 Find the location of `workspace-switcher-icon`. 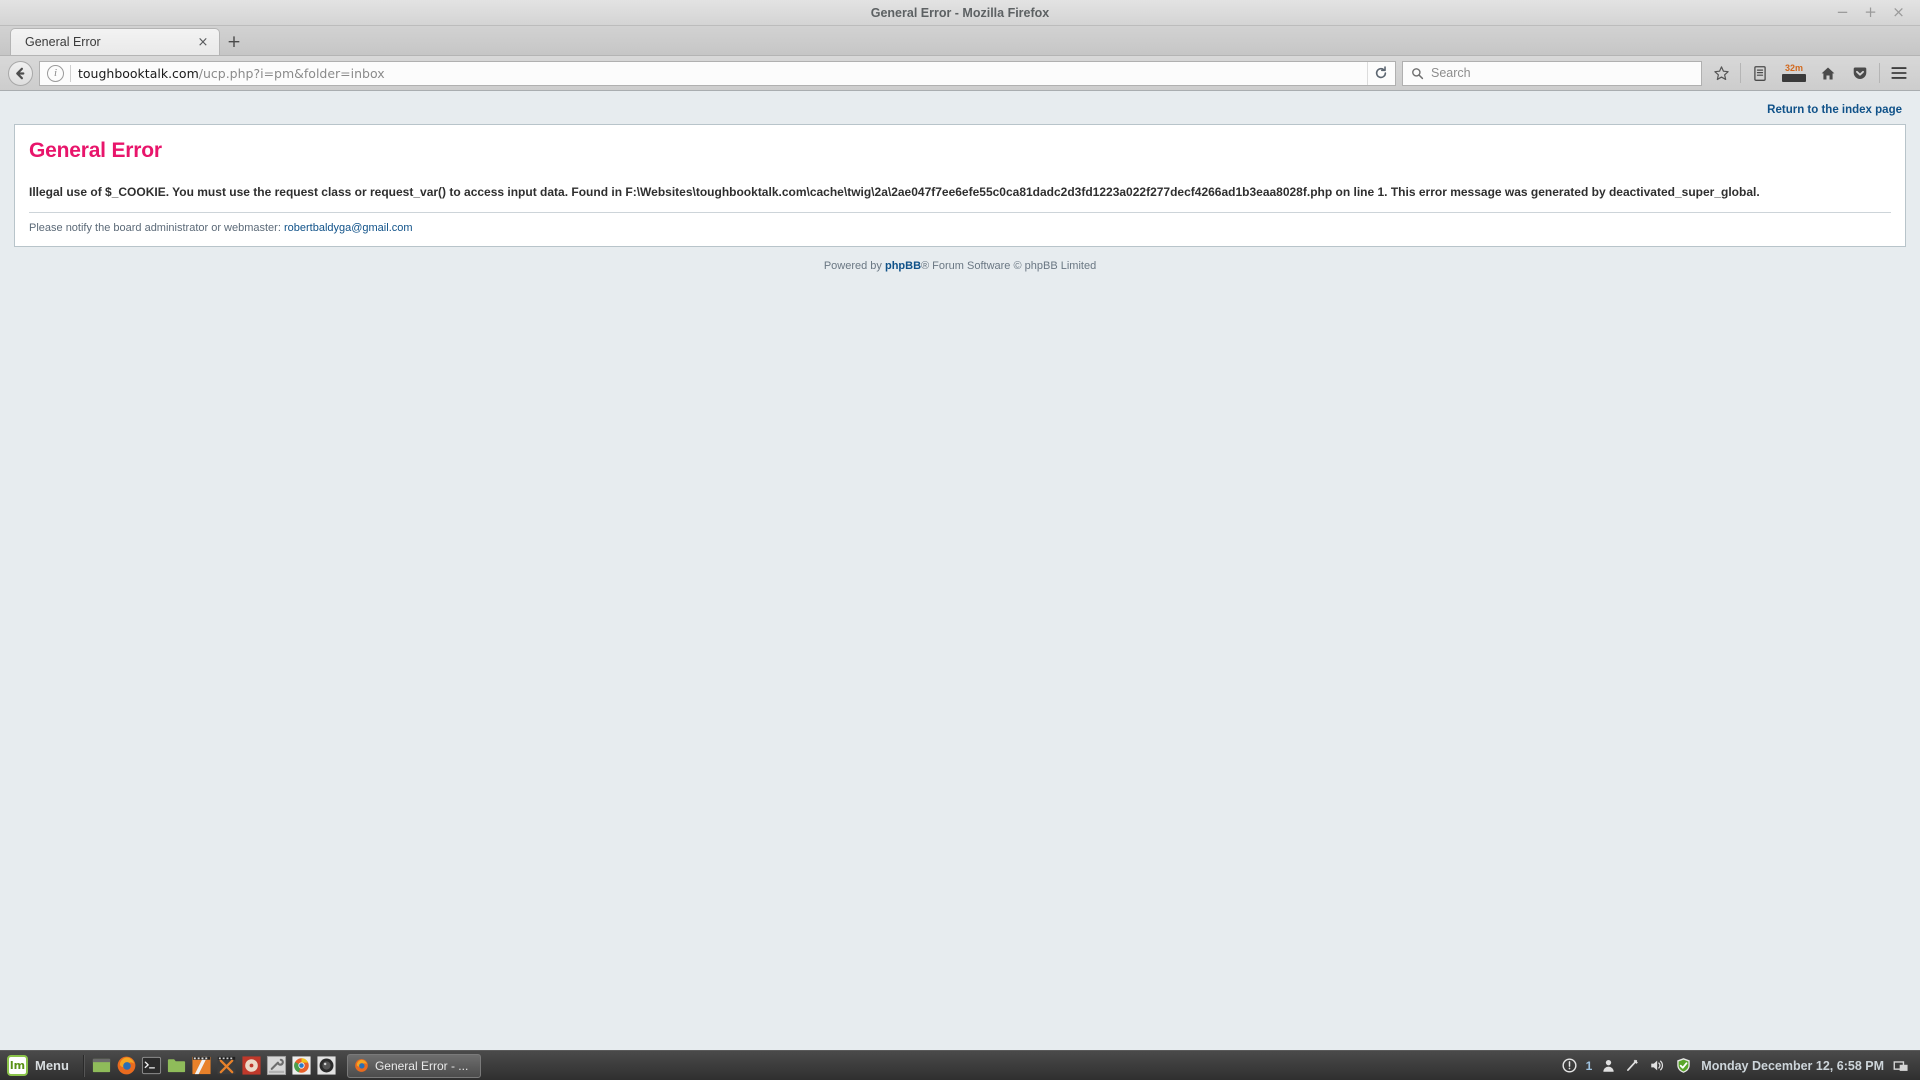

workspace-switcher-icon is located at coordinates (1901, 1066).